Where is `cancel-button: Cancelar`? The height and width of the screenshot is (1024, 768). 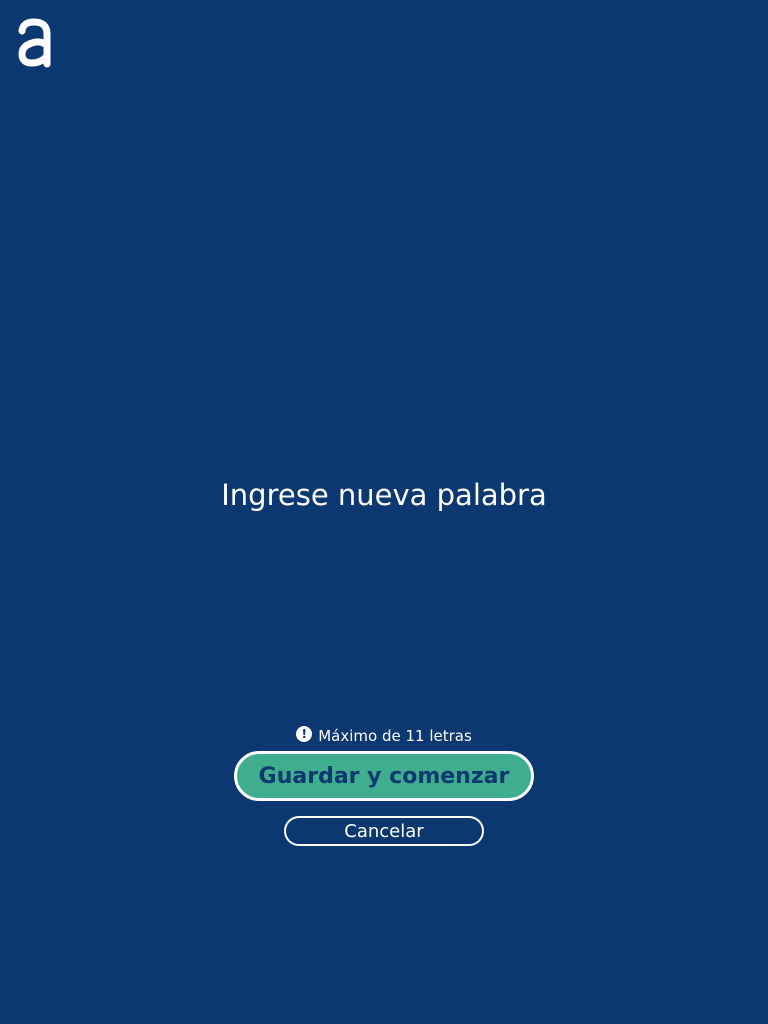
cancel-button: Cancelar is located at coordinates (384, 831).